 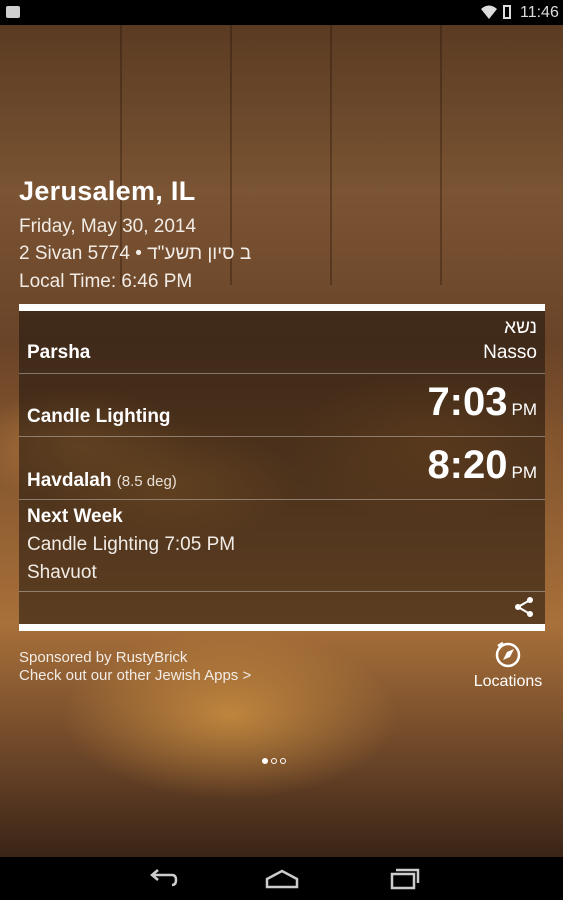 I want to click on parsha-english: Nasso, so click(x=510, y=352).